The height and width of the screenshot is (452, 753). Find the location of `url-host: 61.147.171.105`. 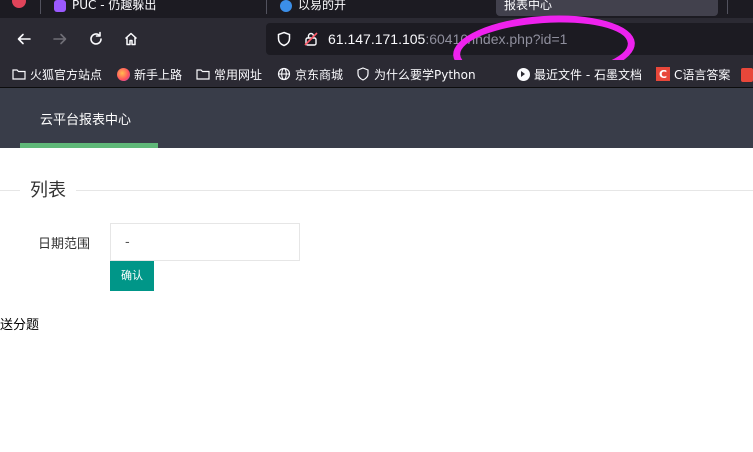

url-host: 61.147.171.105 is located at coordinates (377, 39).